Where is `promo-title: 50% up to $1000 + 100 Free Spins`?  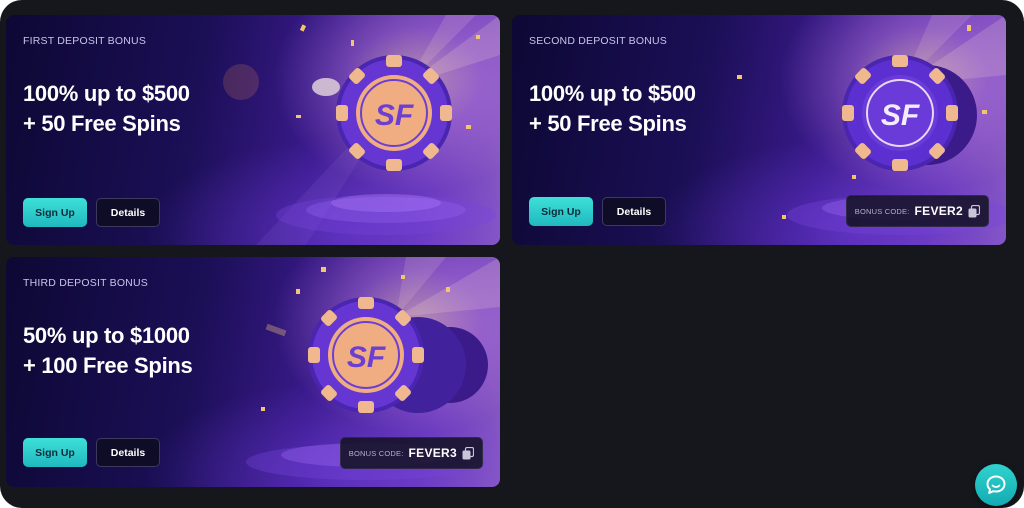
promo-title: 50% up to $1000 + 100 Free Spins is located at coordinates (153, 351).